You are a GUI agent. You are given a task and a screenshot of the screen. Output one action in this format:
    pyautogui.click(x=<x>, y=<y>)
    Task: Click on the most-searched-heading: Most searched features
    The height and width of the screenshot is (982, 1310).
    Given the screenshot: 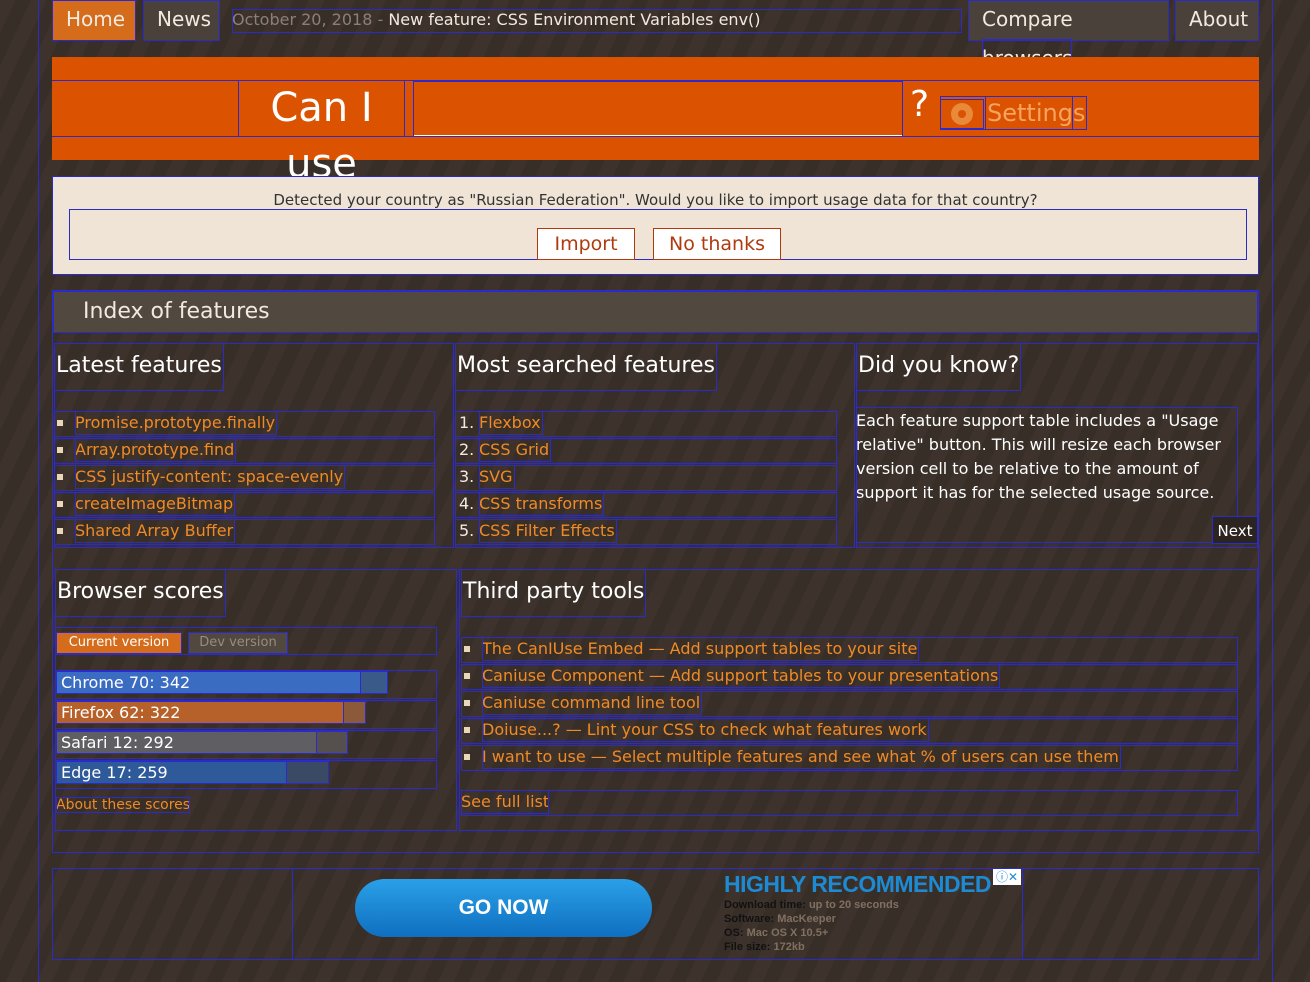 What is the action you would take?
    pyautogui.click(x=586, y=367)
    